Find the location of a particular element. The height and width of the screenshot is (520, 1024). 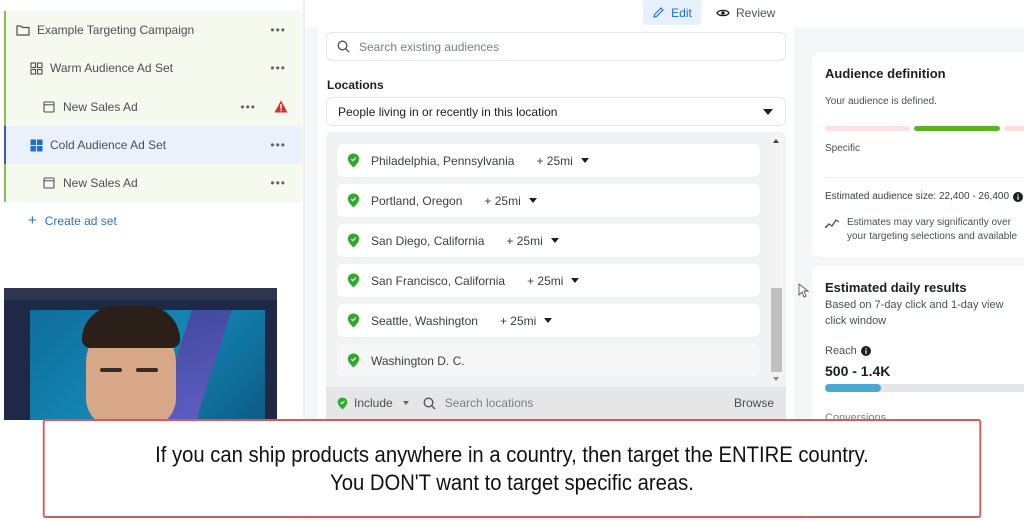

tree-ad-set-warm: Warm Audience Ad Set ••• is located at coordinates (153, 68).